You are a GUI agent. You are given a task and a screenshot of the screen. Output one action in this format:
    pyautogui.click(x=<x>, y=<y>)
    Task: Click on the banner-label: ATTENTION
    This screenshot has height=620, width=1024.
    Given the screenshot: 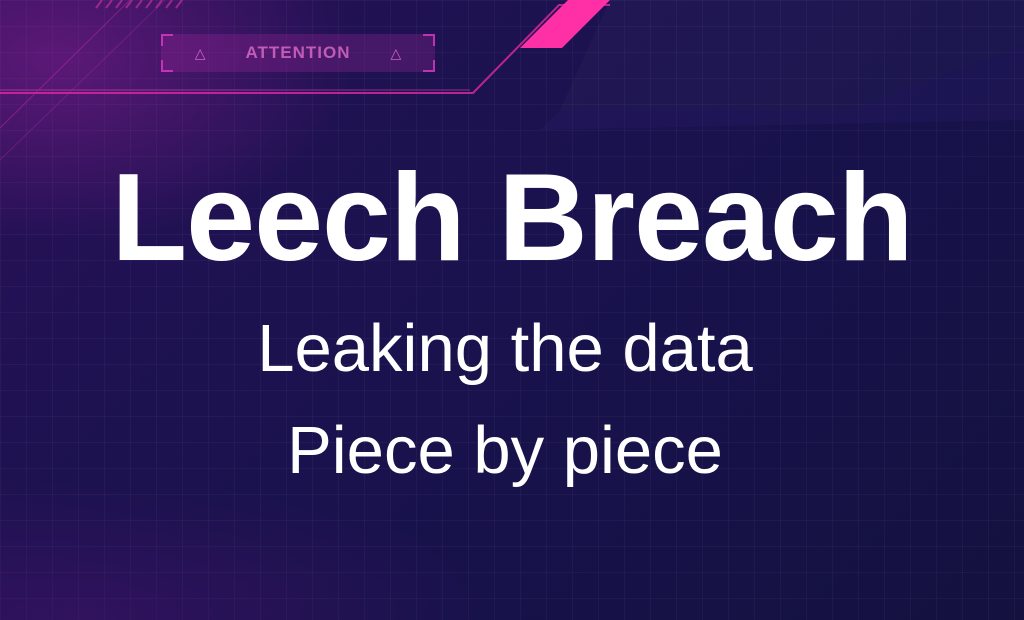 What is the action you would take?
    pyautogui.click(x=298, y=52)
    